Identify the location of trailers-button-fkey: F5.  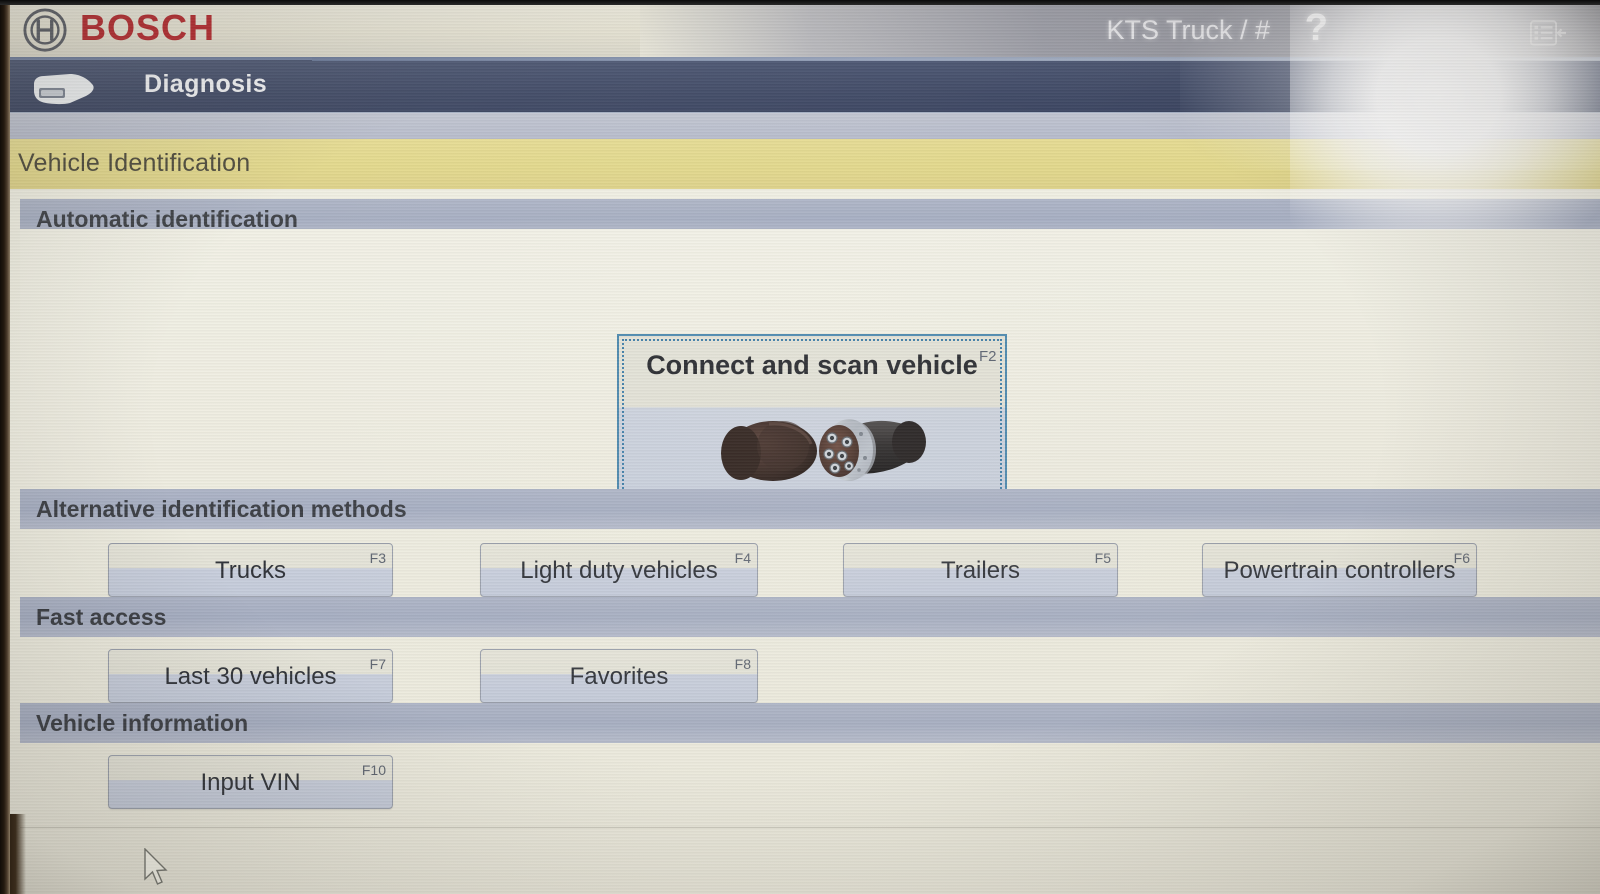
(1102, 558).